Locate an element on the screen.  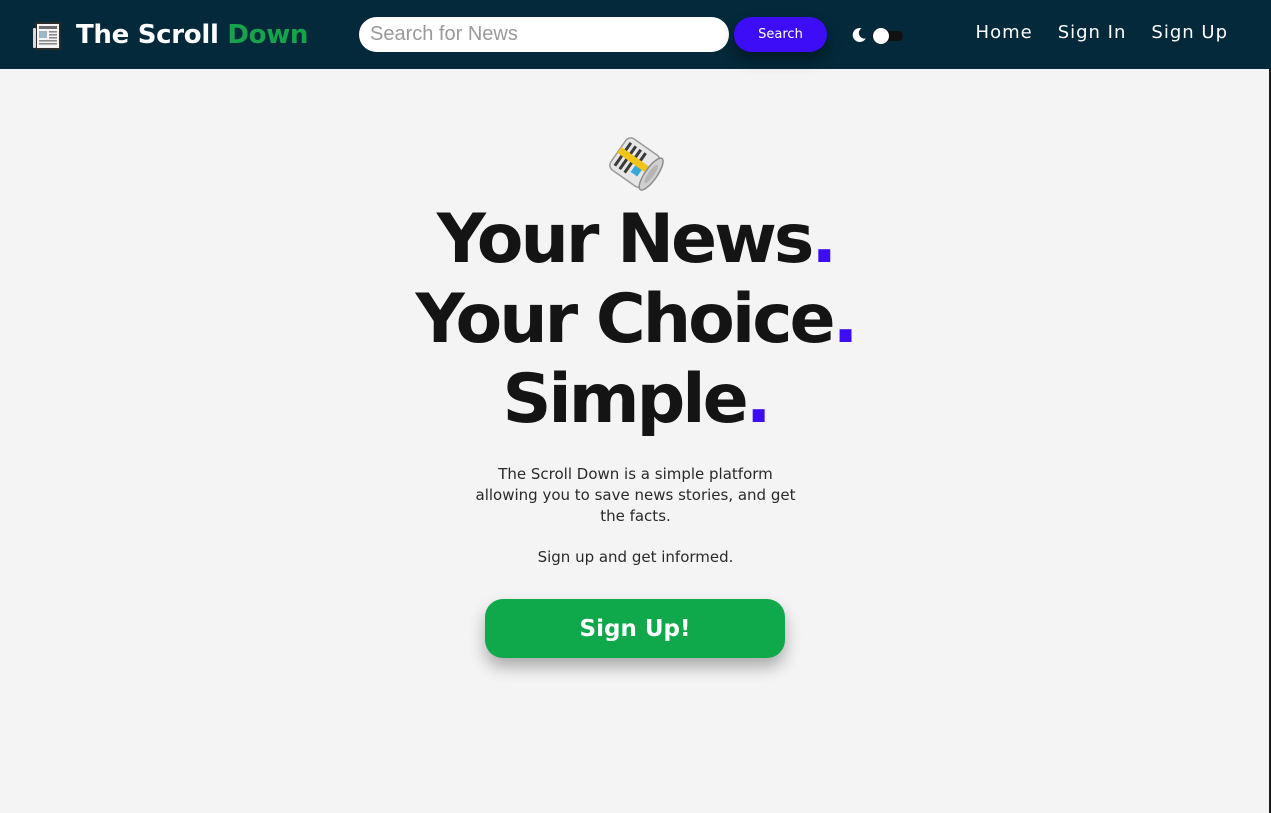
headline-line-2-text: Your Choice is located at coordinates (625, 319).